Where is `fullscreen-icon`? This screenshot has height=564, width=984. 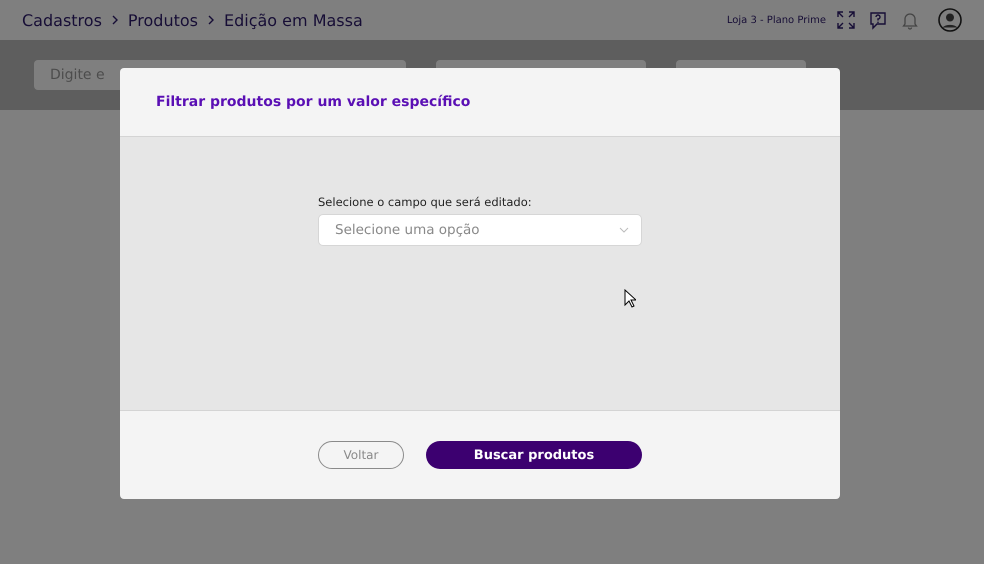 fullscreen-icon is located at coordinates (846, 20).